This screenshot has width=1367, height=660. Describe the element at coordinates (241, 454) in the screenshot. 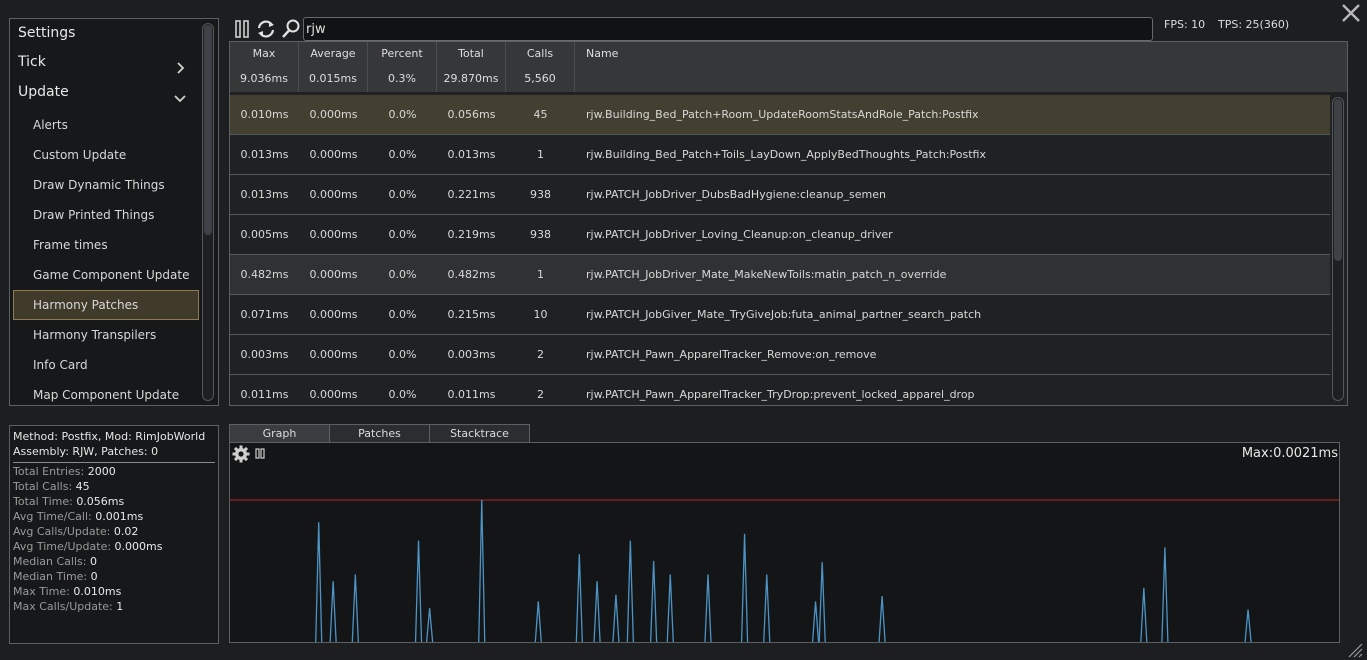

I see `gear-icon` at that location.